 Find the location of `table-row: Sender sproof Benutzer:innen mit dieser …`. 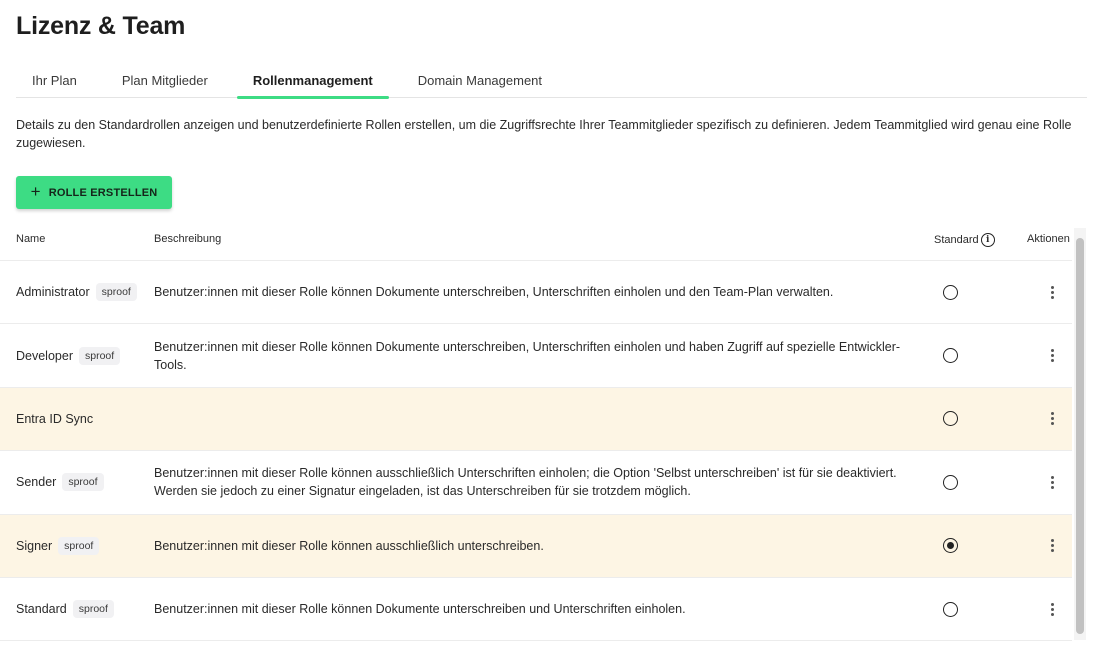

table-row: Sender sproof Benutzer:innen mit dieser … is located at coordinates (536, 483).